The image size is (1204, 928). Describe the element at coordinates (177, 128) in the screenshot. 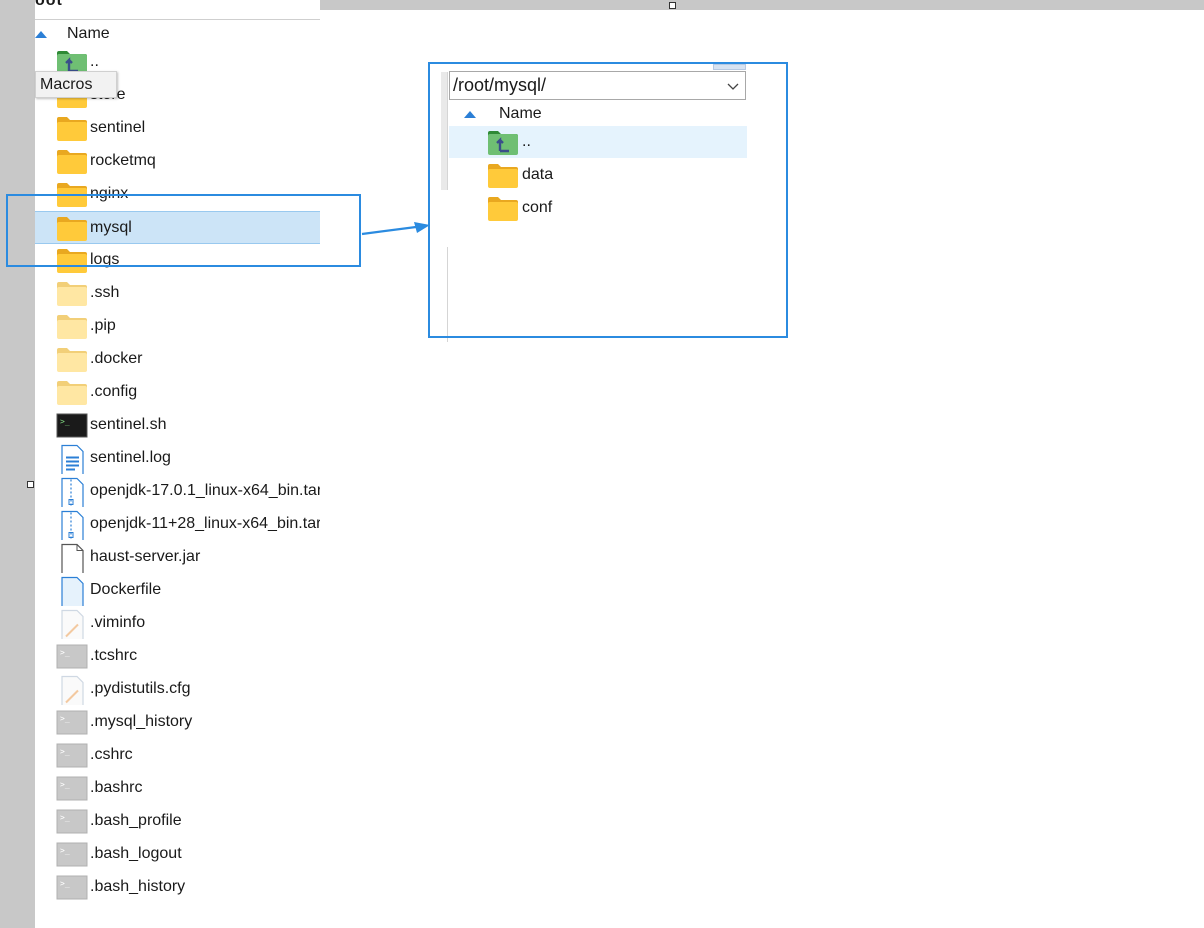

I see `list-item: sentinel` at that location.